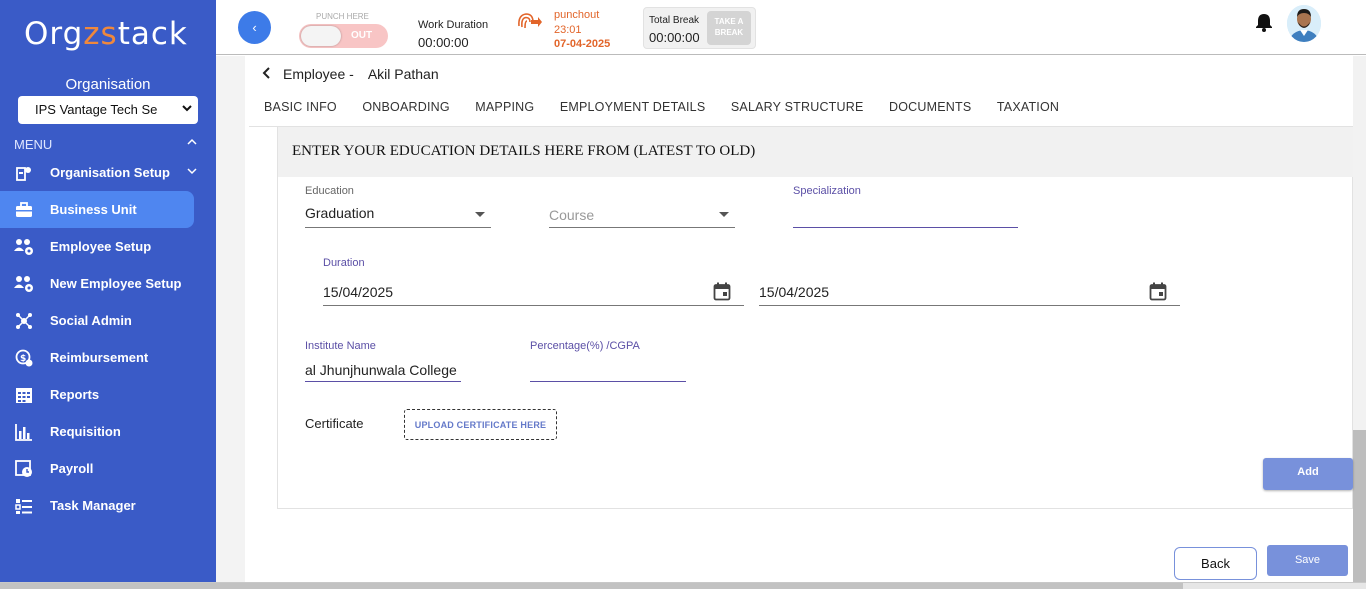  Describe the element at coordinates (99, 357) in the screenshot. I see `sidebar-item-label: Reimbursement` at that location.